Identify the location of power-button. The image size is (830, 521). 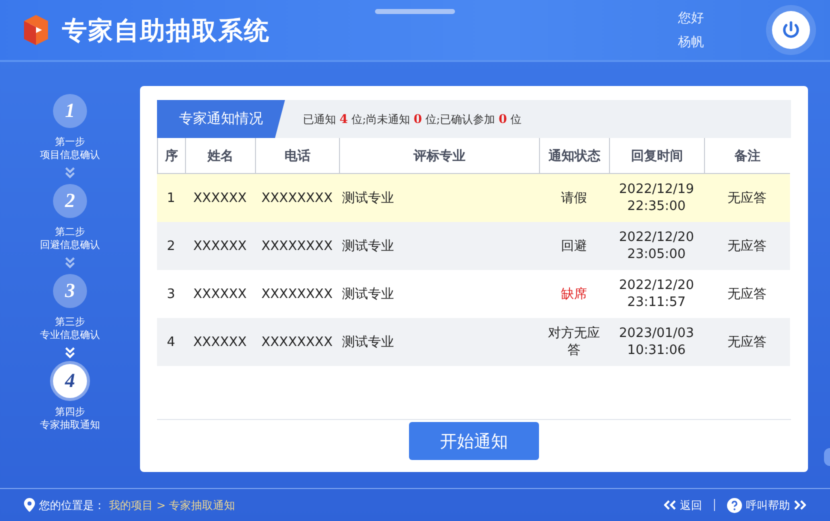
(791, 30).